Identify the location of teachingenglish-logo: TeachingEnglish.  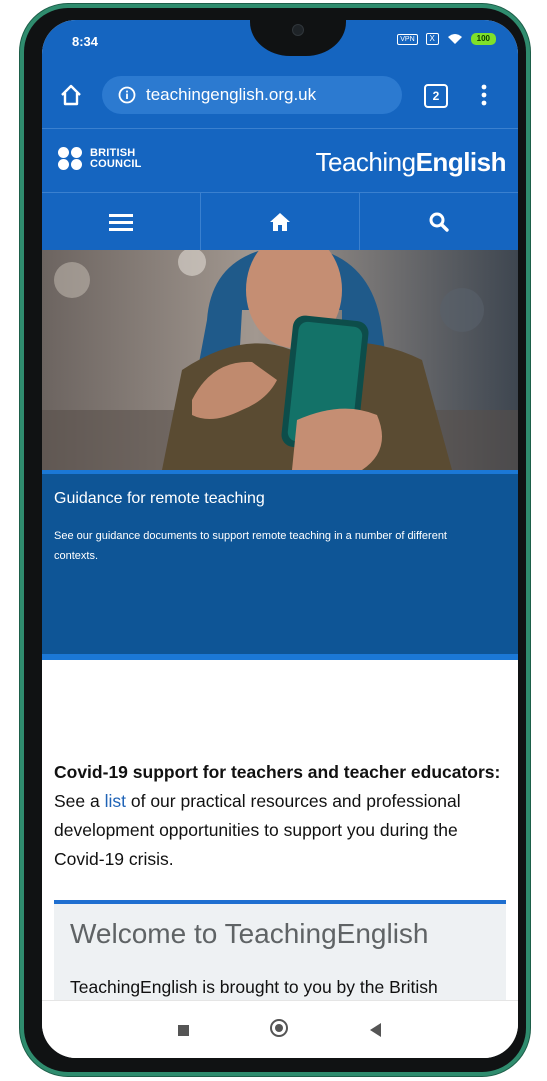
(411, 162).